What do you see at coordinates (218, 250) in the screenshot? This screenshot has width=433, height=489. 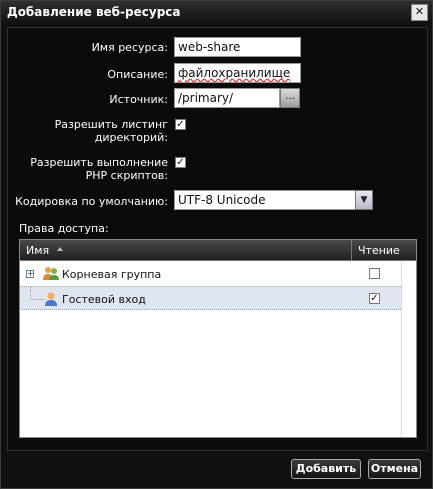 I see `table-header: Имя Чтение` at bounding box center [218, 250].